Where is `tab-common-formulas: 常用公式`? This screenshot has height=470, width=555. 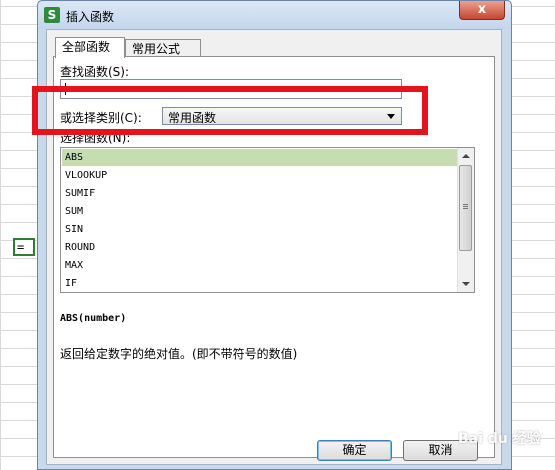 tab-common-formulas: 常用公式 is located at coordinates (163, 48).